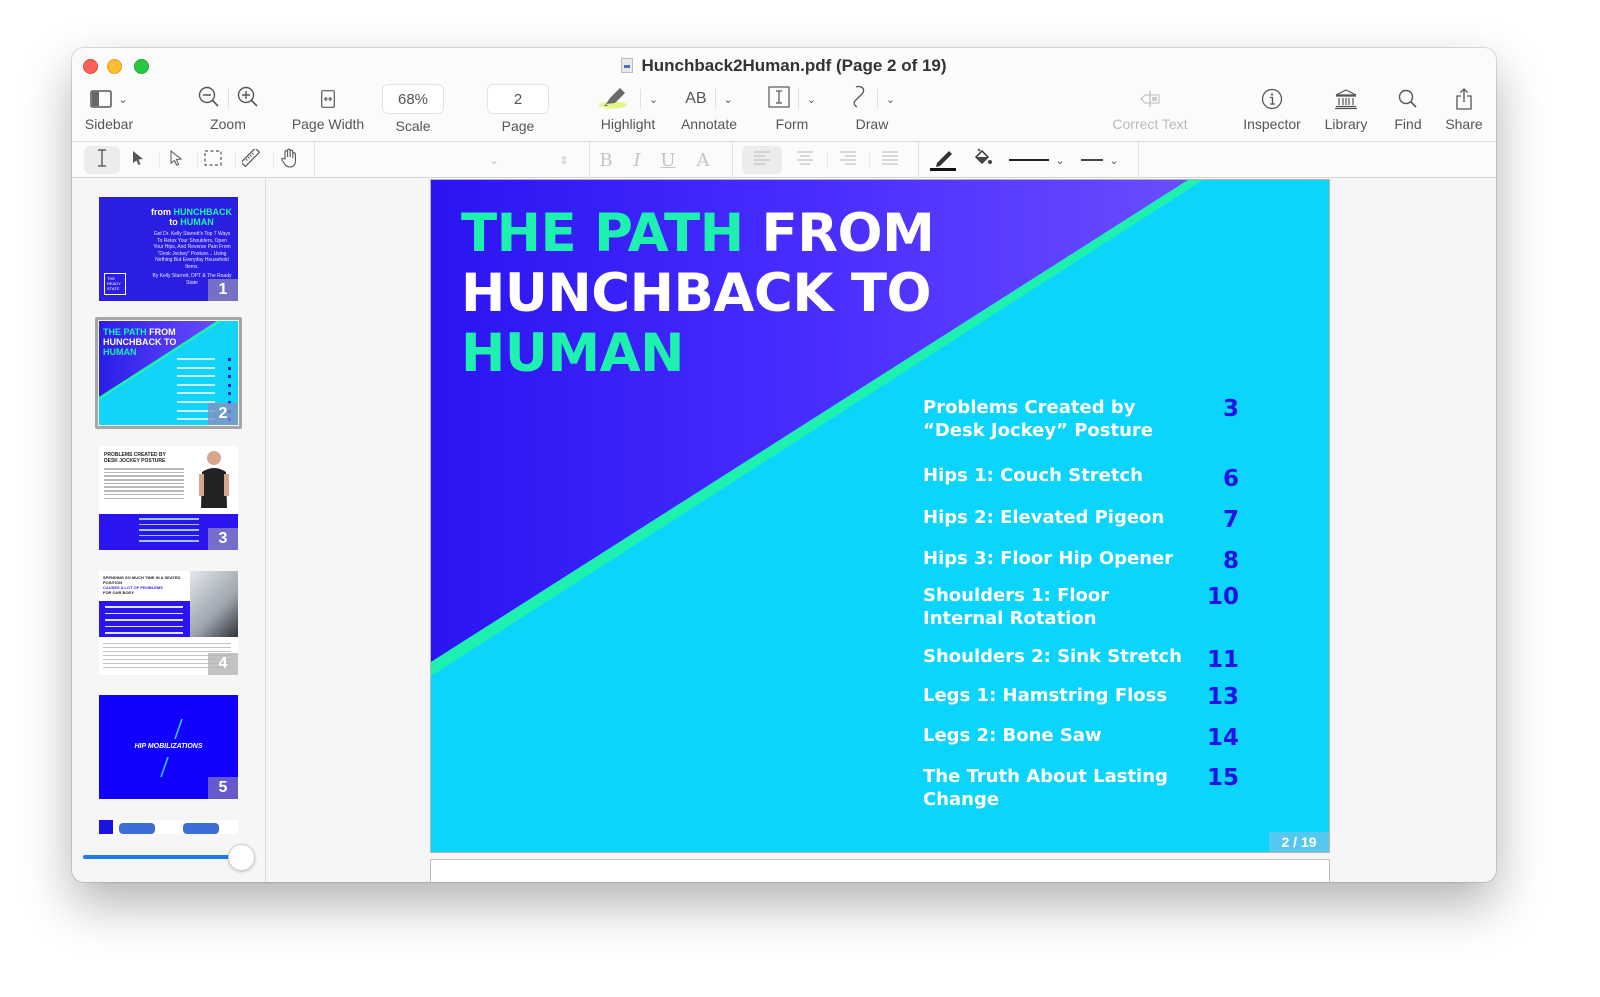 The width and height of the screenshot is (1600, 997). Describe the element at coordinates (109, 109) in the screenshot. I see `sidebar-button: ⌄ Sidebar` at that location.